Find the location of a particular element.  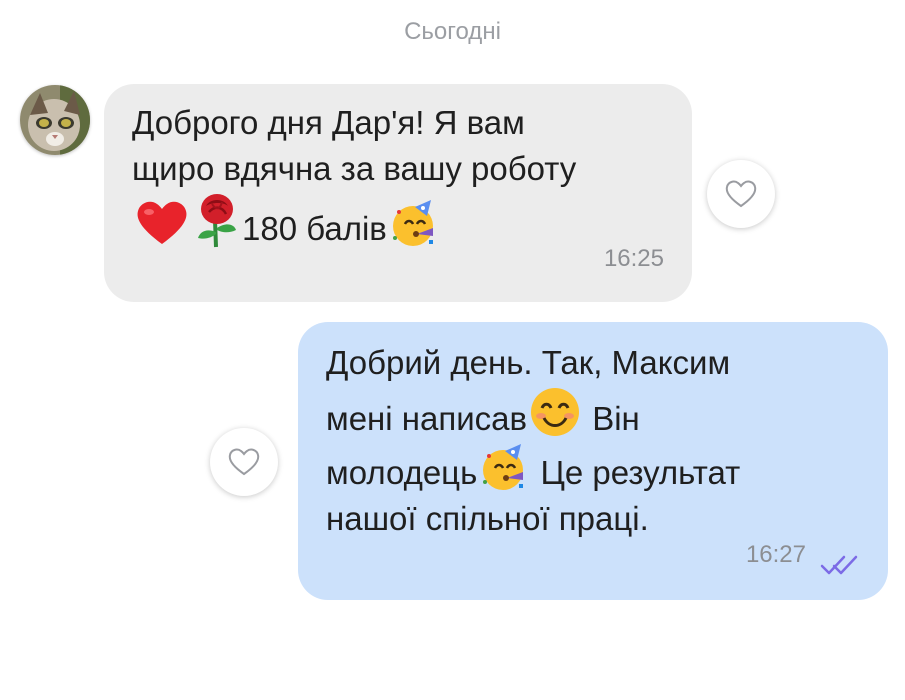

message-text-line: Добрий день. Так, Максим is located at coordinates (528, 362).